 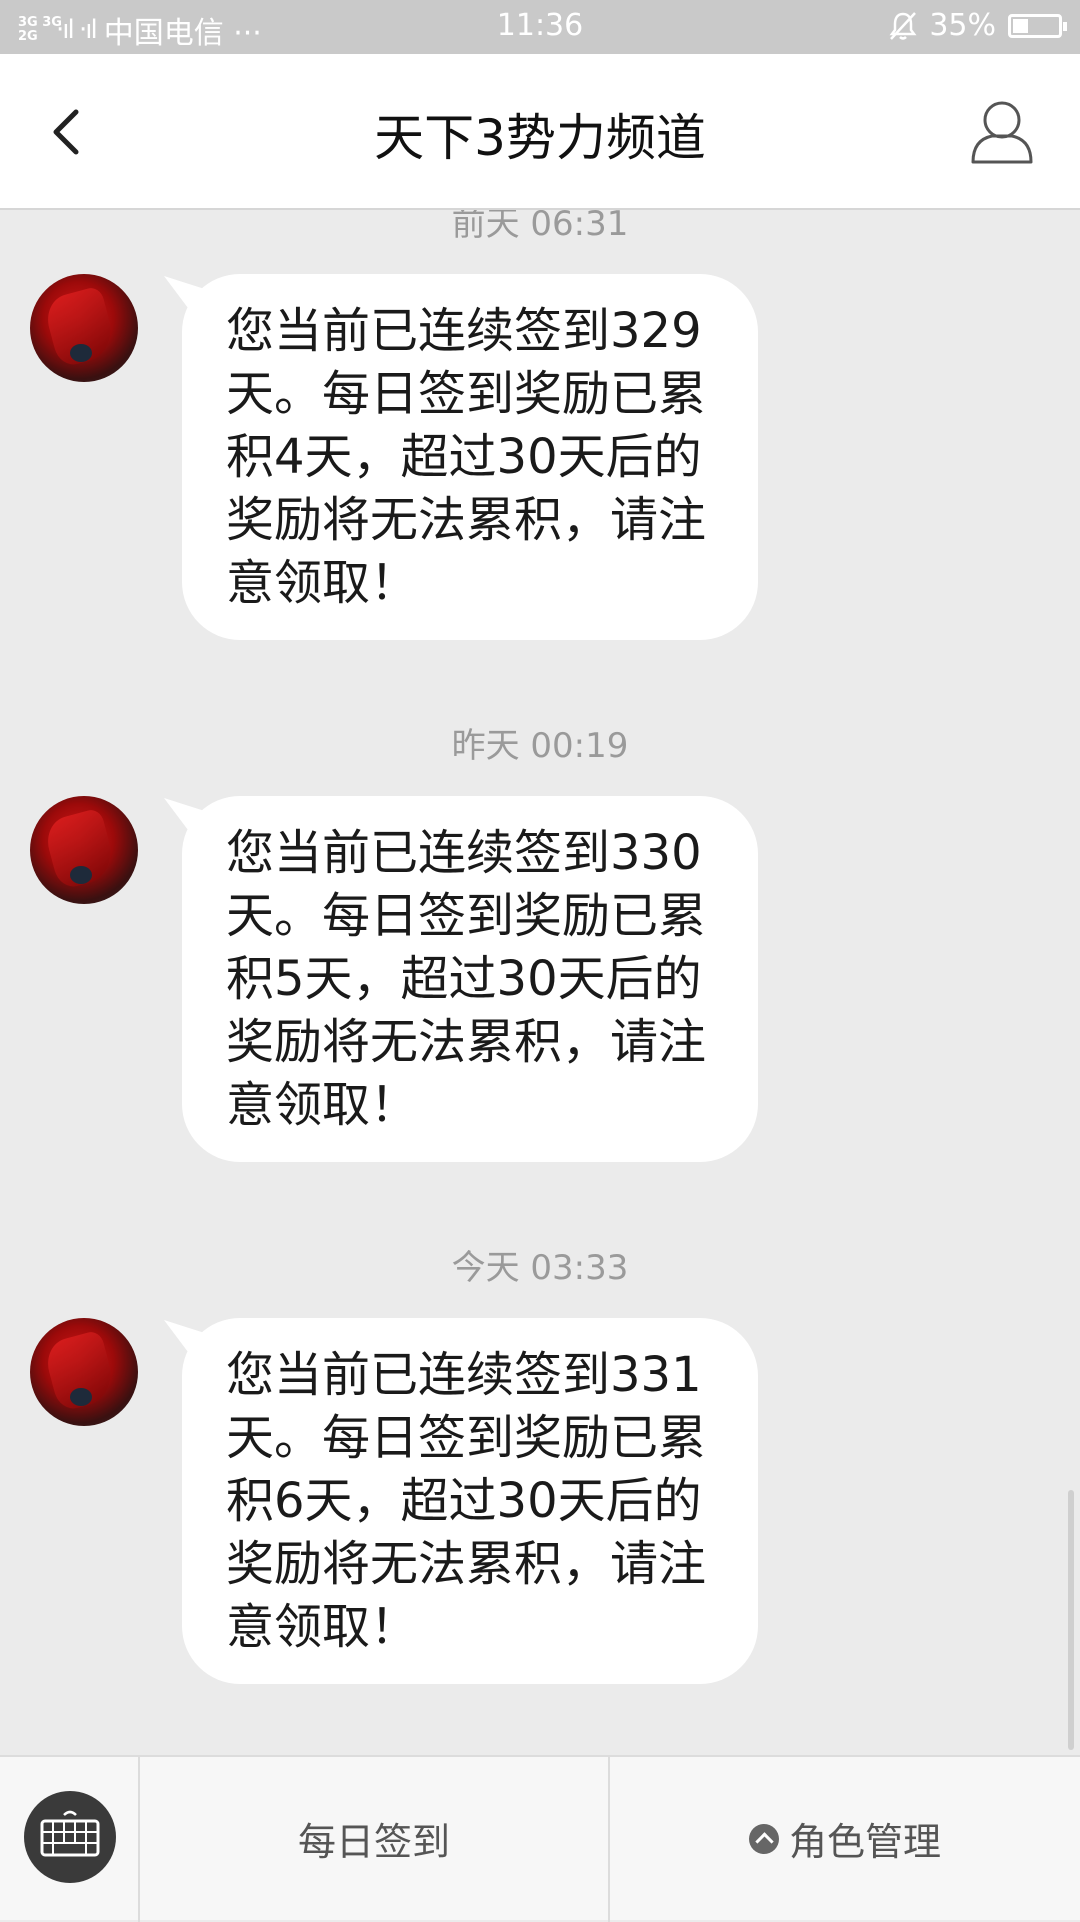 What do you see at coordinates (540, 138) in the screenshot?
I see `page-title: 天下3势力频道` at bounding box center [540, 138].